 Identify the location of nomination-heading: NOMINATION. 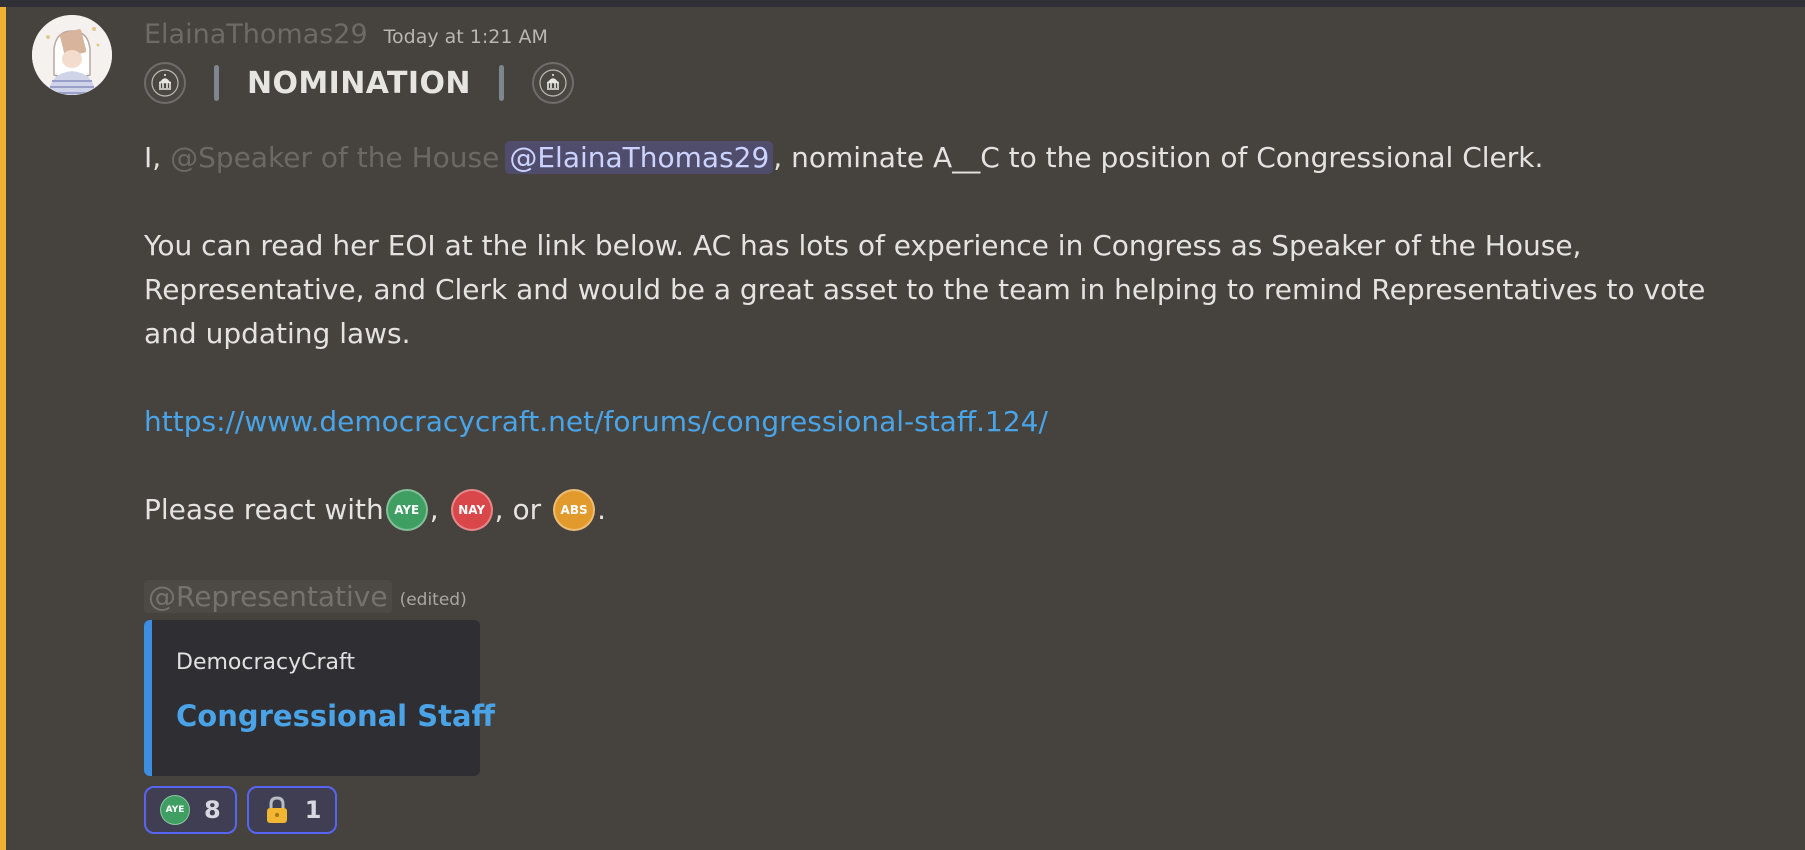
(954, 83).